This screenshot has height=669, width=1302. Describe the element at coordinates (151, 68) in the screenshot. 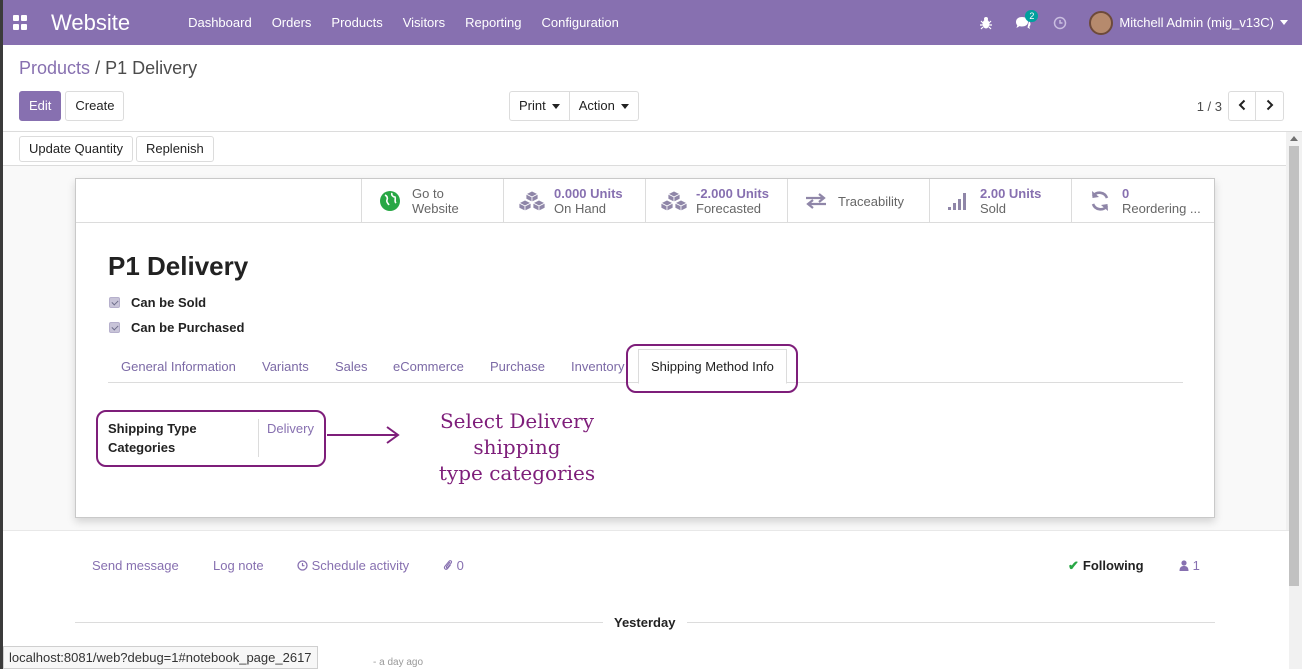

I see `breadcrumb-current: P1 Delivery` at that location.